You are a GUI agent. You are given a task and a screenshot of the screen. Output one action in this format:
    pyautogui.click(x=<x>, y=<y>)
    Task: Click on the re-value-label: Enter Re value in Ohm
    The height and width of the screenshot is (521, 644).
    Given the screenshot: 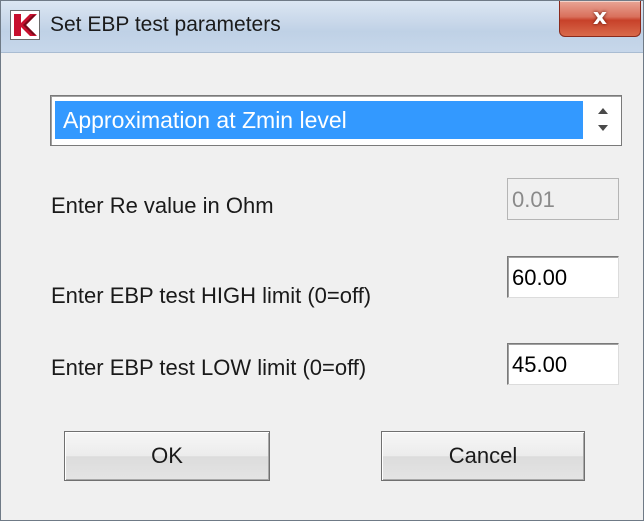 What is the action you would take?
    pyautogui.click(x=162, y=205)
    